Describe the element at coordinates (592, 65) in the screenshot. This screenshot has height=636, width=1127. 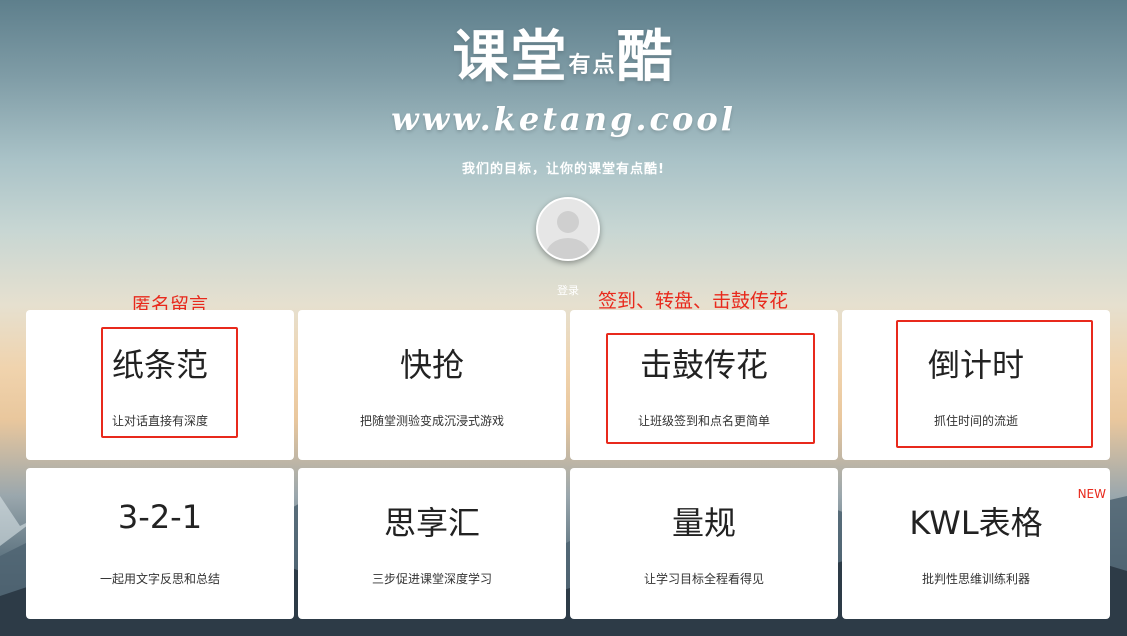
I see `logo-small-text: 有点` at that location.